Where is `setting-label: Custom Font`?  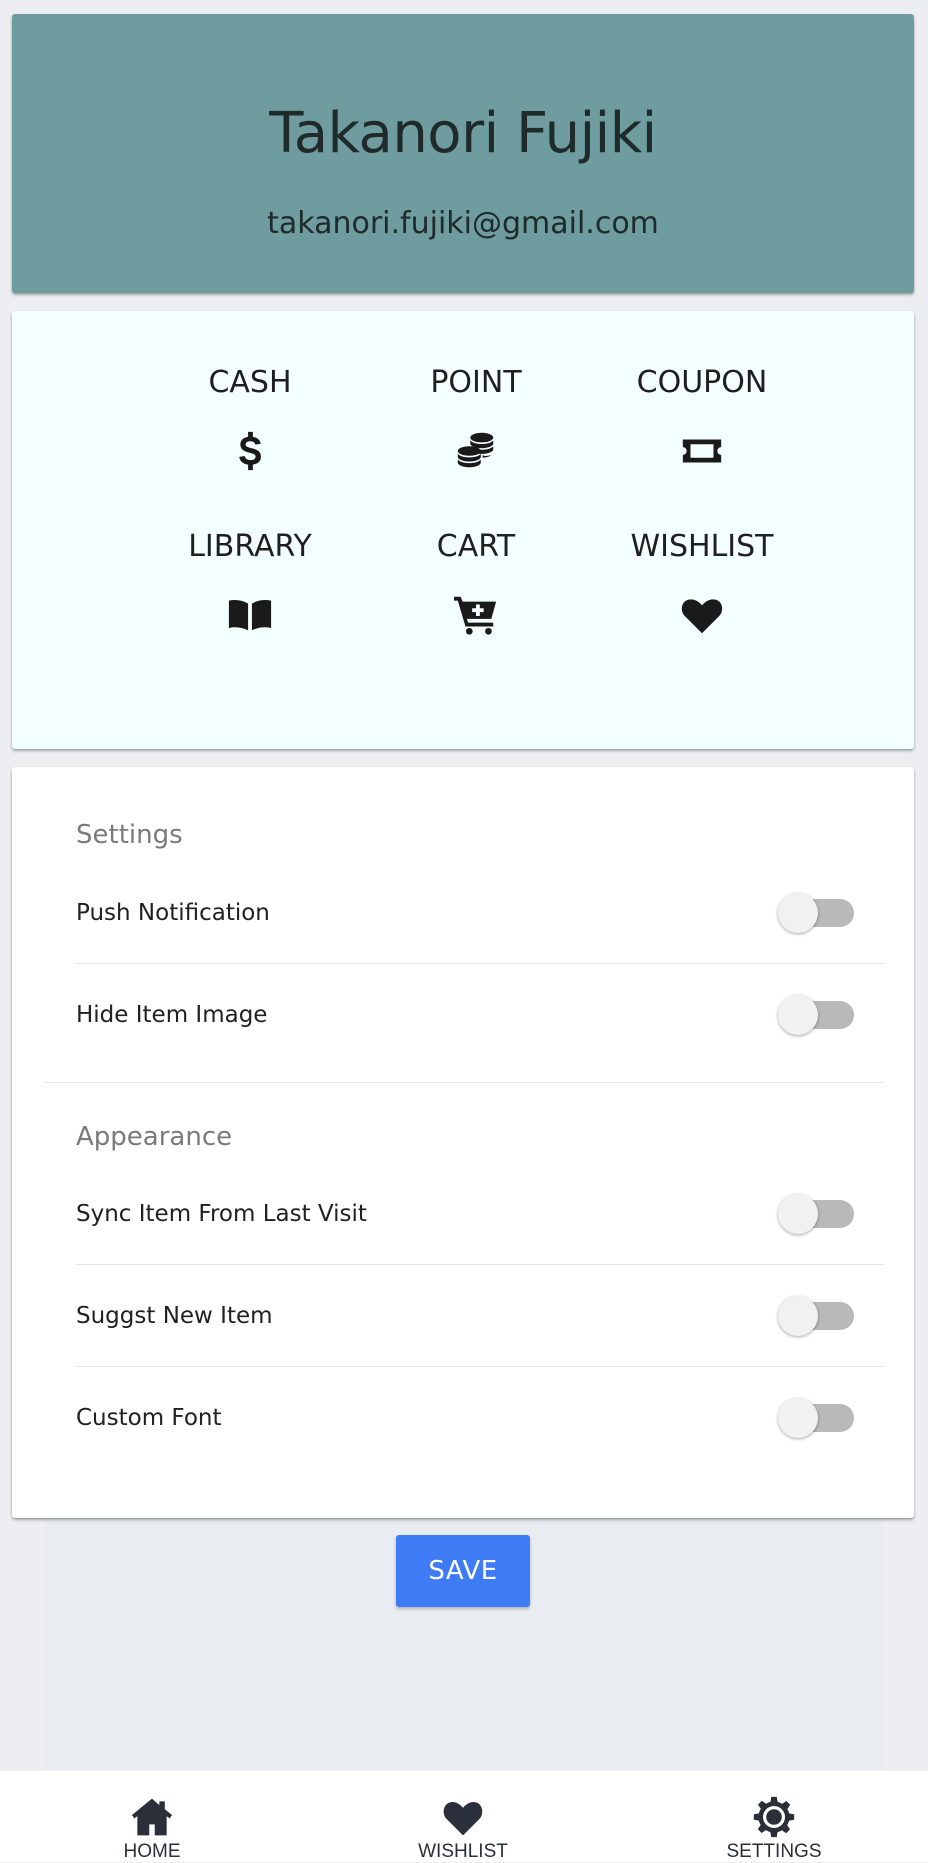
setting-label: Custom Font is located at coordinates (149, 1418).